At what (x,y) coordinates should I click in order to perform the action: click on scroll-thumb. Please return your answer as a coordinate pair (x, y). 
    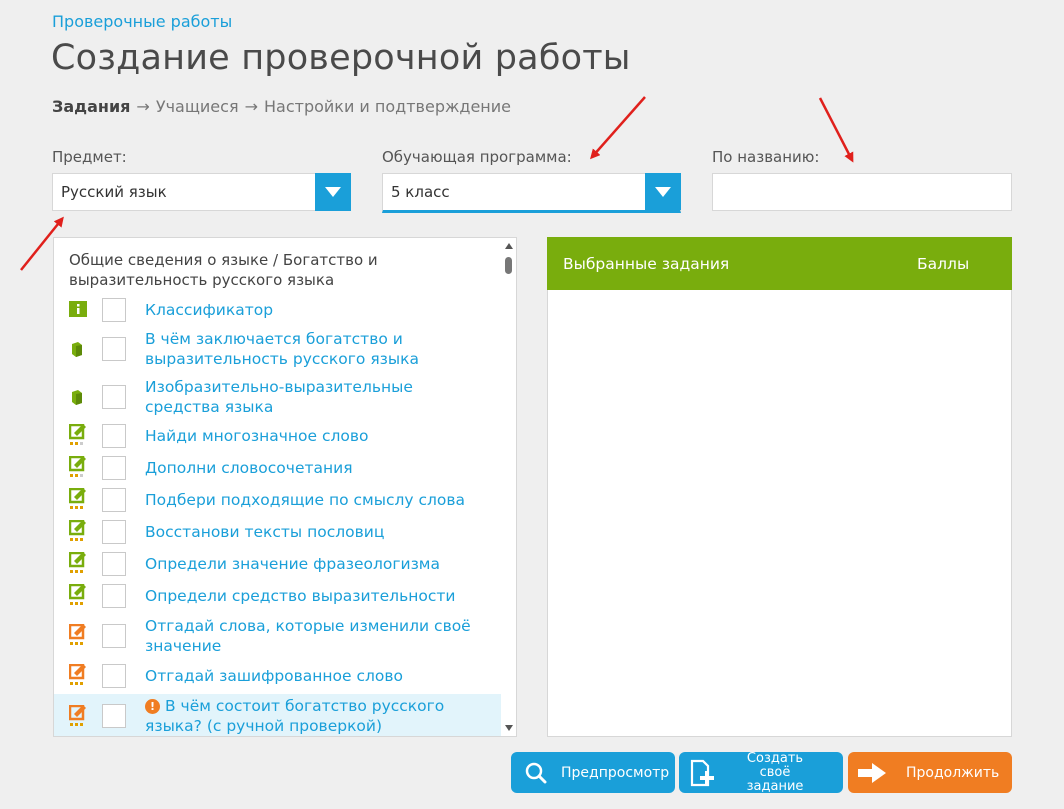
    Looking at the image, I should click on (508, 265).